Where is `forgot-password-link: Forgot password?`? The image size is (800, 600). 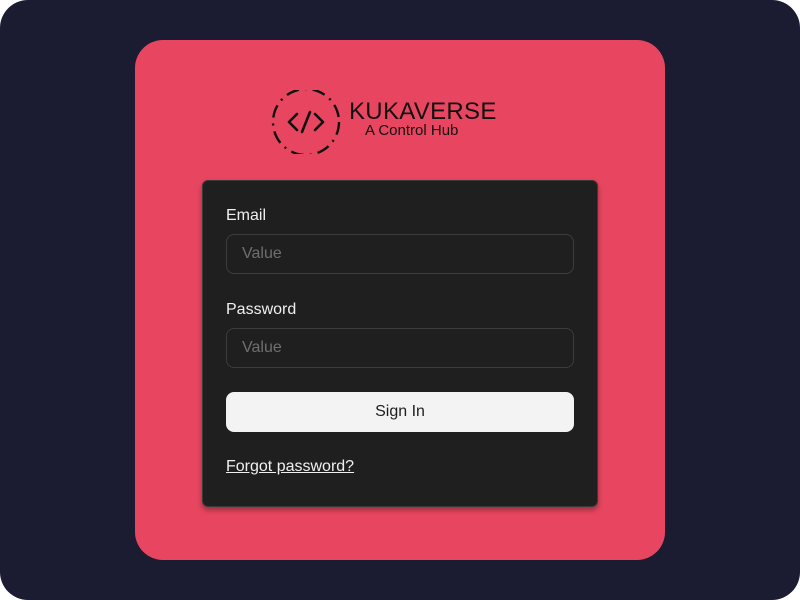
forgot-password-link: Forgot password? is located at coordinates (290, 467).